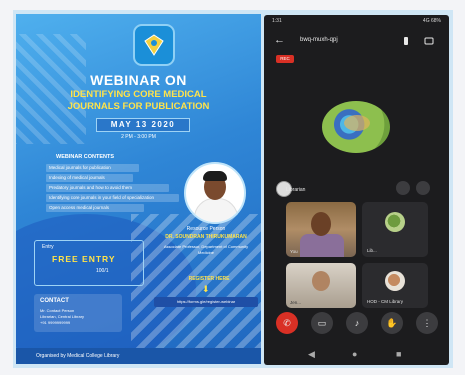 This screenshot has height=375, width=465. I want to click on switch-camera-icon, so click(429, 41).